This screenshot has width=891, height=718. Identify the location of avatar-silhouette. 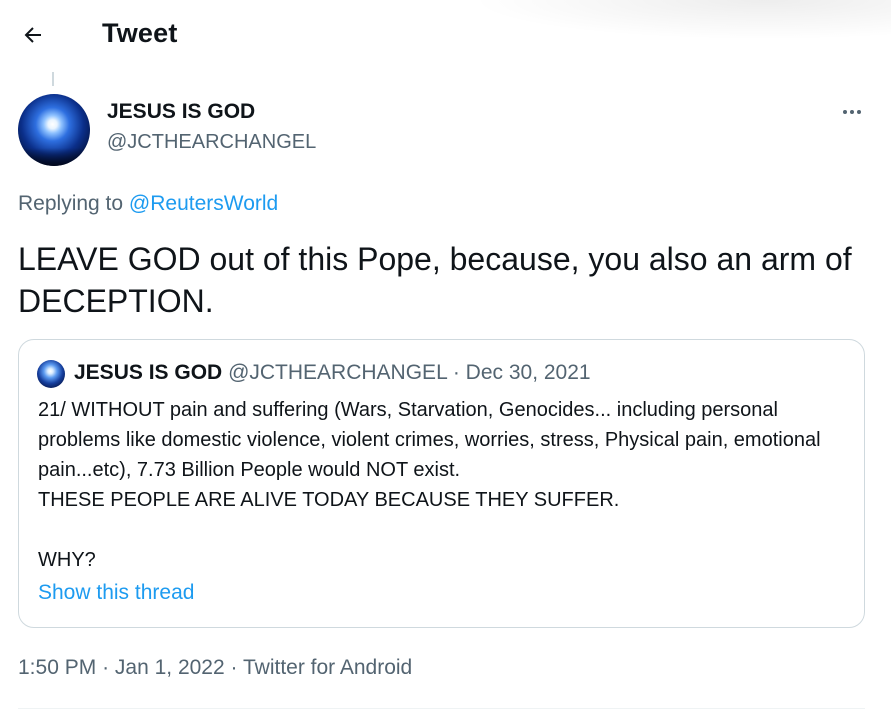
(54, 157).